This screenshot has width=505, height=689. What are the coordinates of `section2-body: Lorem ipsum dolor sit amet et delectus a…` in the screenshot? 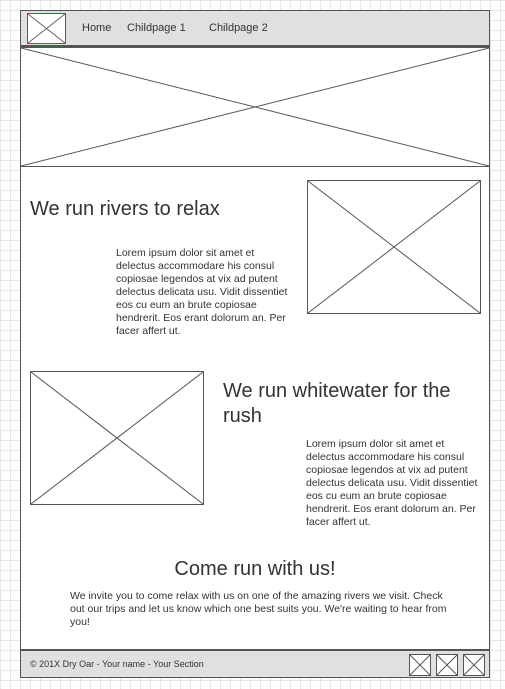 It's located at (392, 483).